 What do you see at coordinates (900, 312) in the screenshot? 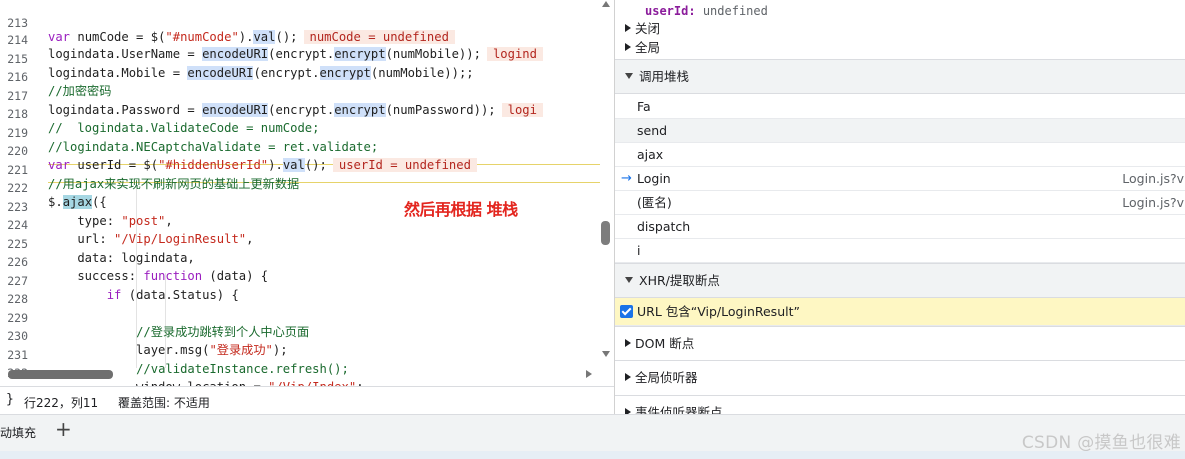
I see `xhr-breakpoint-item: URL 包含“Vip/LoginResult”` at bounding box center [900, 312].